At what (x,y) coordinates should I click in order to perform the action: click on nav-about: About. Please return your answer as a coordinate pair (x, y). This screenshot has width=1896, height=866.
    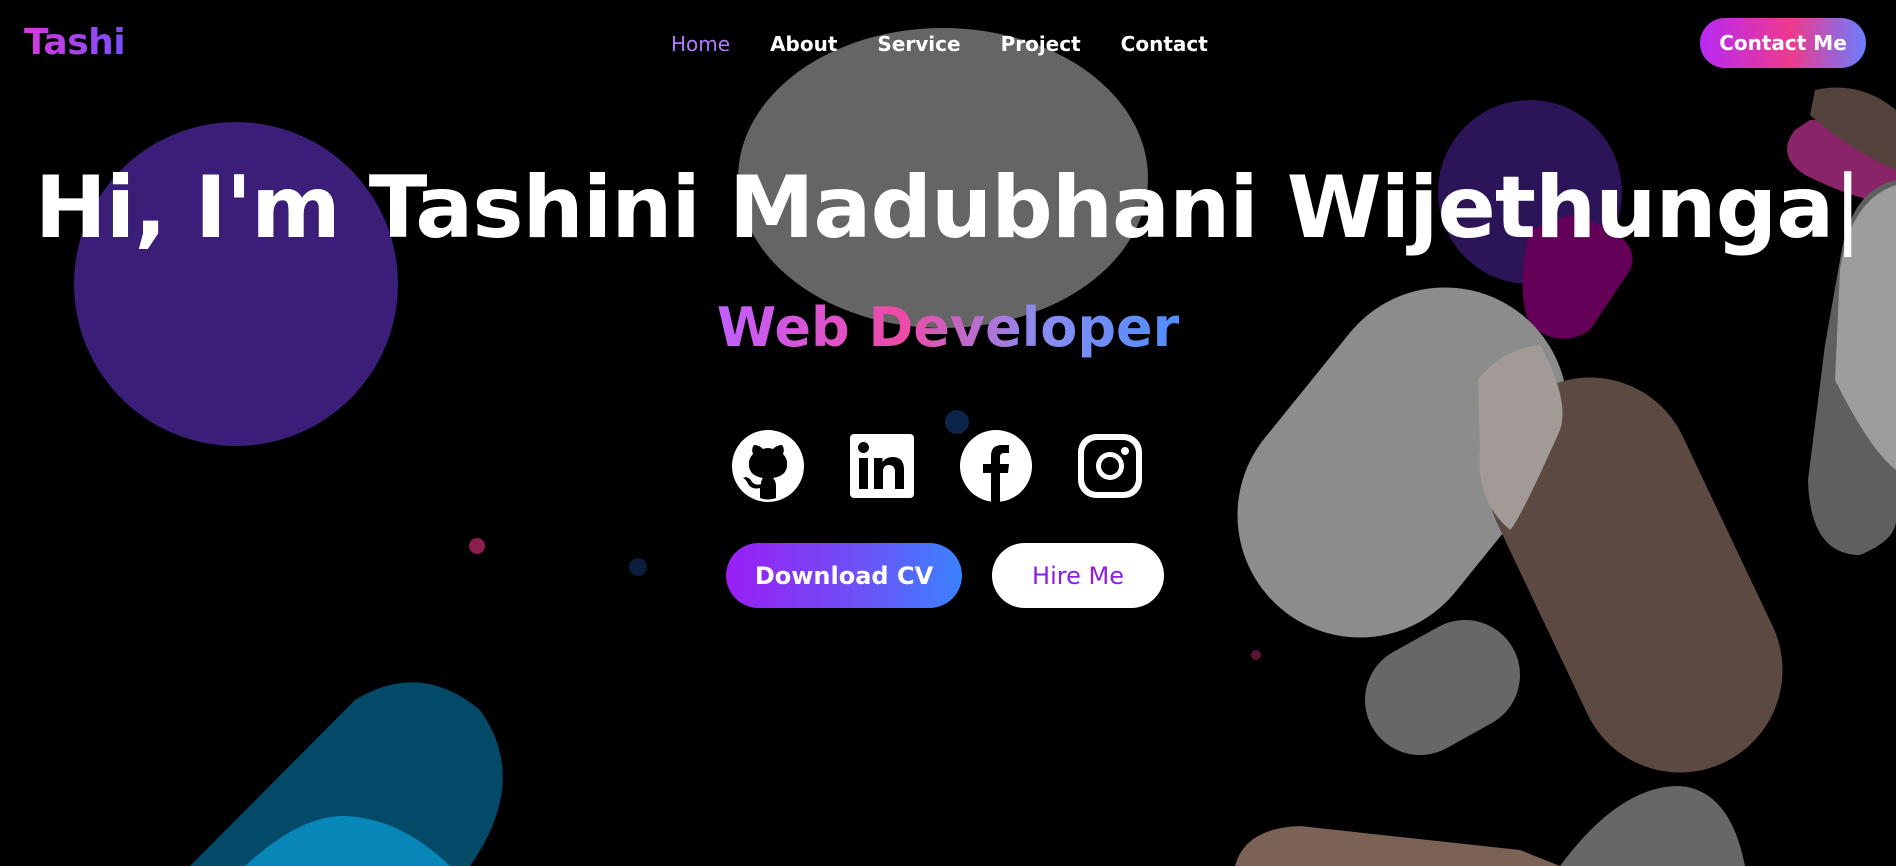
    Looking at the image, I should click on (803, 44).